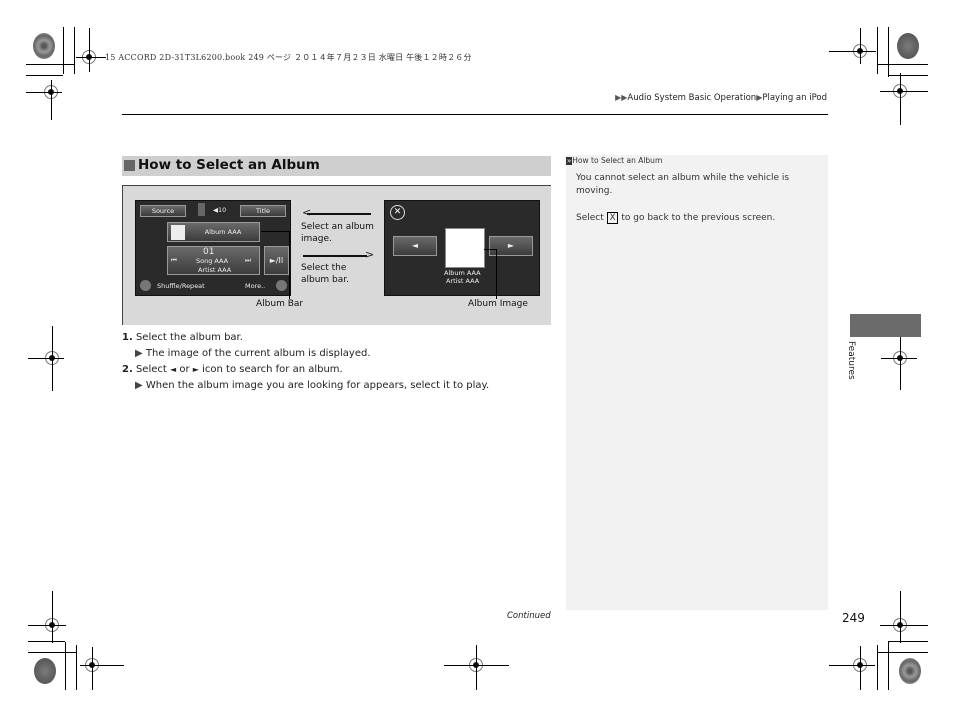 Image resolution: width=954 pixels, height=718 pixels. What do you see at coordinates (189, 337) in the screenshot?
I see `step-text: Select the album bar.` at bounding box center [189, 337].